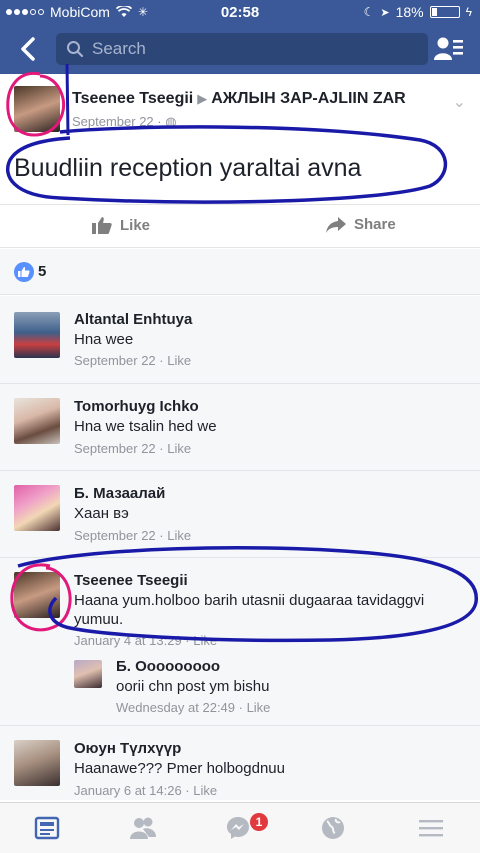 This screenshot has height=853, width=480. What do you see at coordinates (259, 822) in the screenshot?
I see `messenger-badge: 1` at bounding box center [259, 822].